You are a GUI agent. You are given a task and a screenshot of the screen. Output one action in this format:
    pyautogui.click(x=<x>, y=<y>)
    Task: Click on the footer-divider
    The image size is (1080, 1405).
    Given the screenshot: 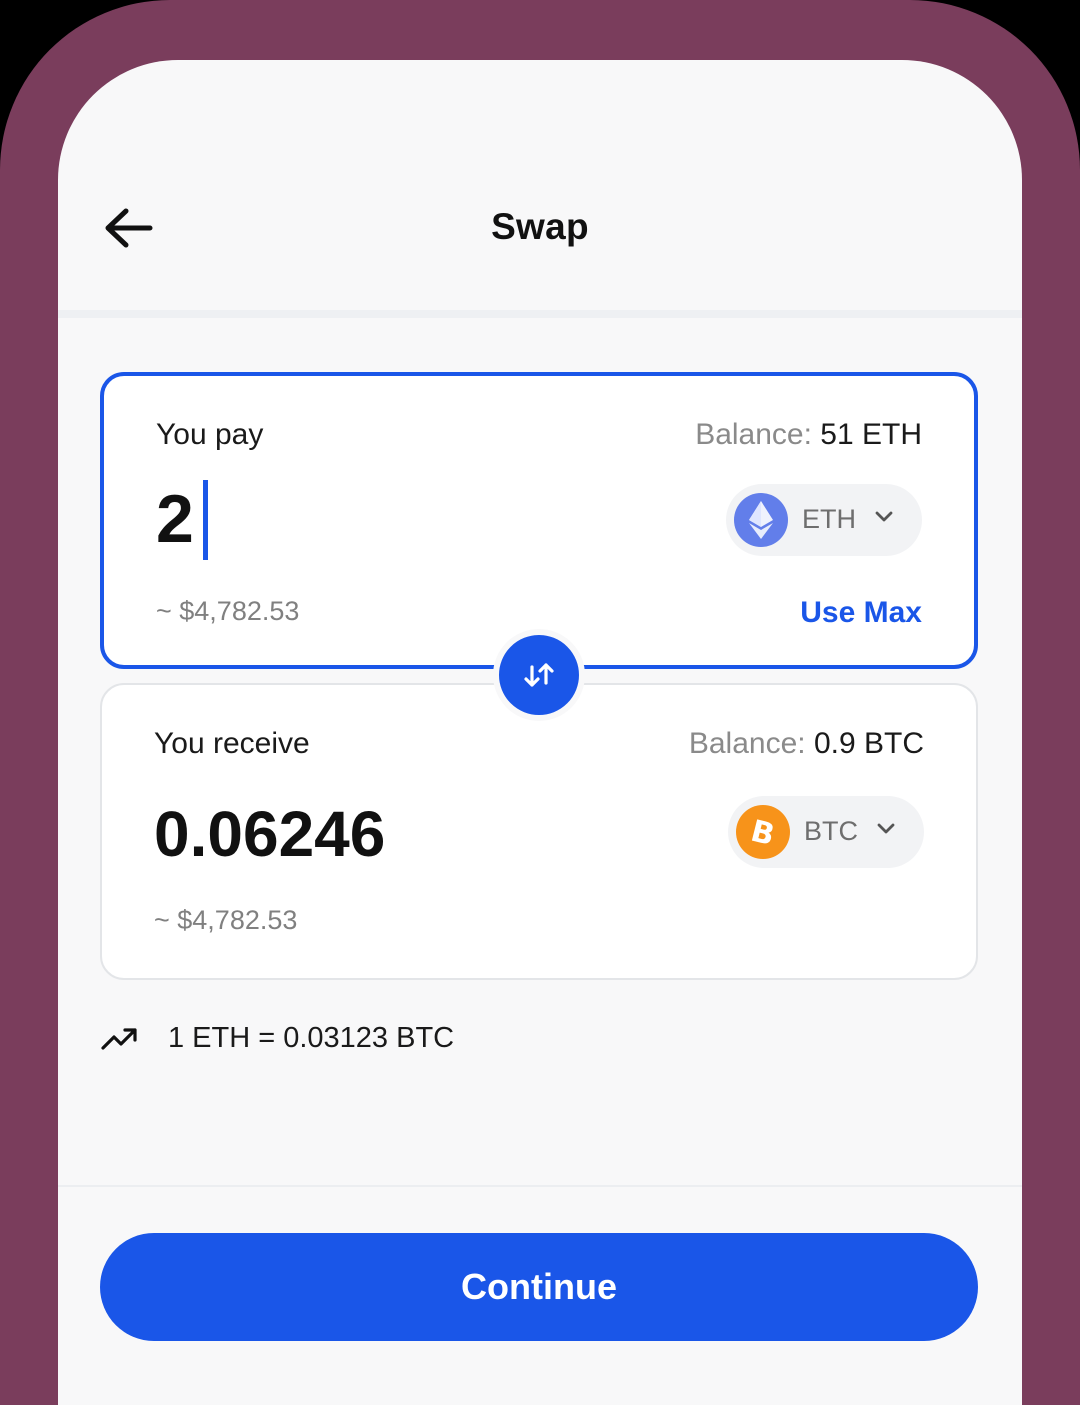 What is the action you would take?
    pyautogui.click(x=540, y=1186)
    